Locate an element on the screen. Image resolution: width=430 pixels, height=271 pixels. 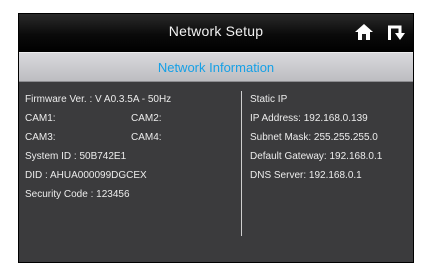
cam3-label: CAM3: is located at coordinates (40, 137).